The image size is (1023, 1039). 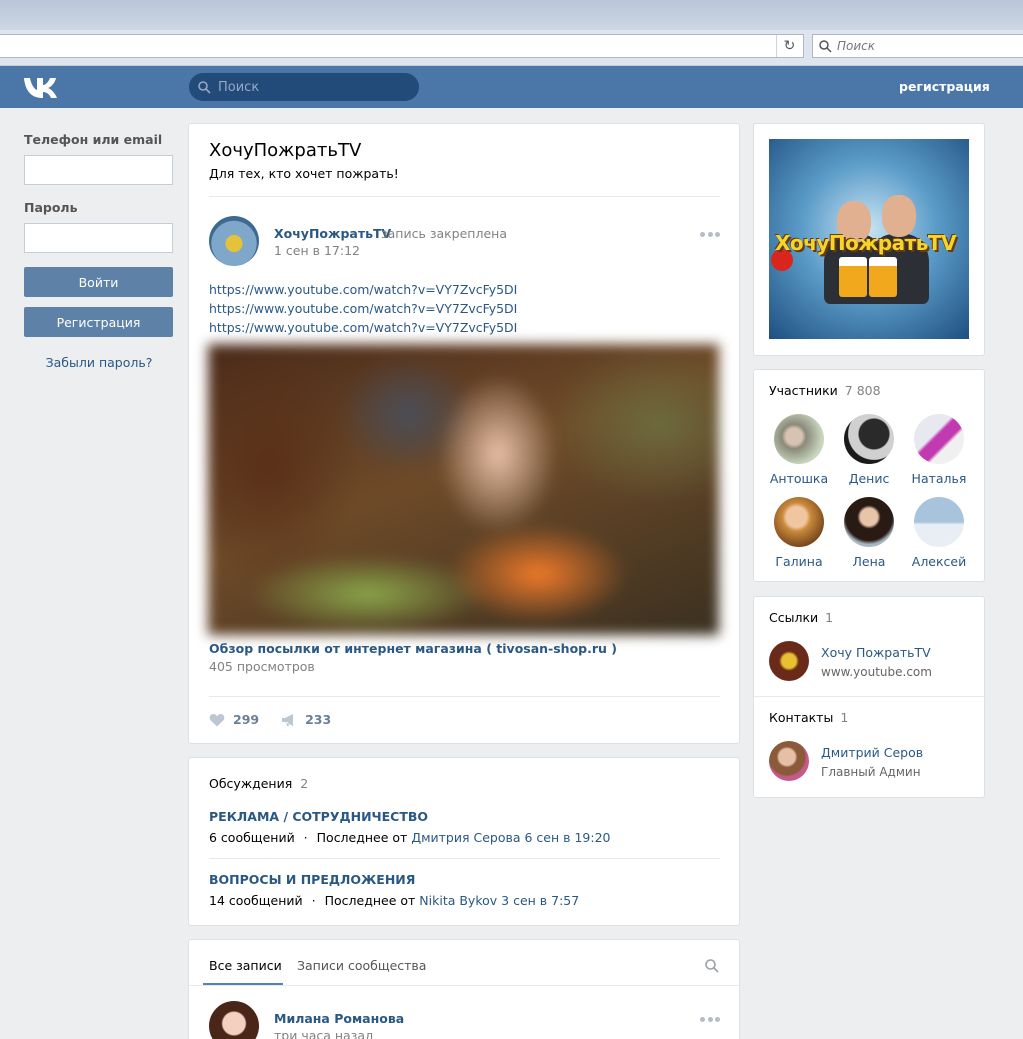 What do you see at coordinates (245, 965) in the screenshot?
I see `tab-all-posts: Все записи` at bounding box center [245, 965].